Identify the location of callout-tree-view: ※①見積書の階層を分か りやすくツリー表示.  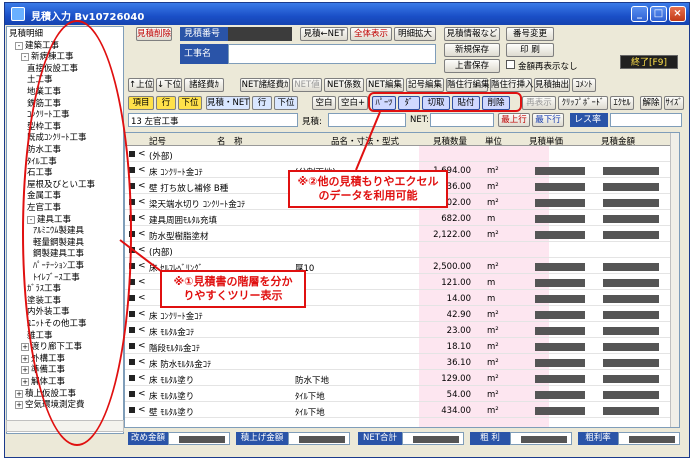
(233, 289).